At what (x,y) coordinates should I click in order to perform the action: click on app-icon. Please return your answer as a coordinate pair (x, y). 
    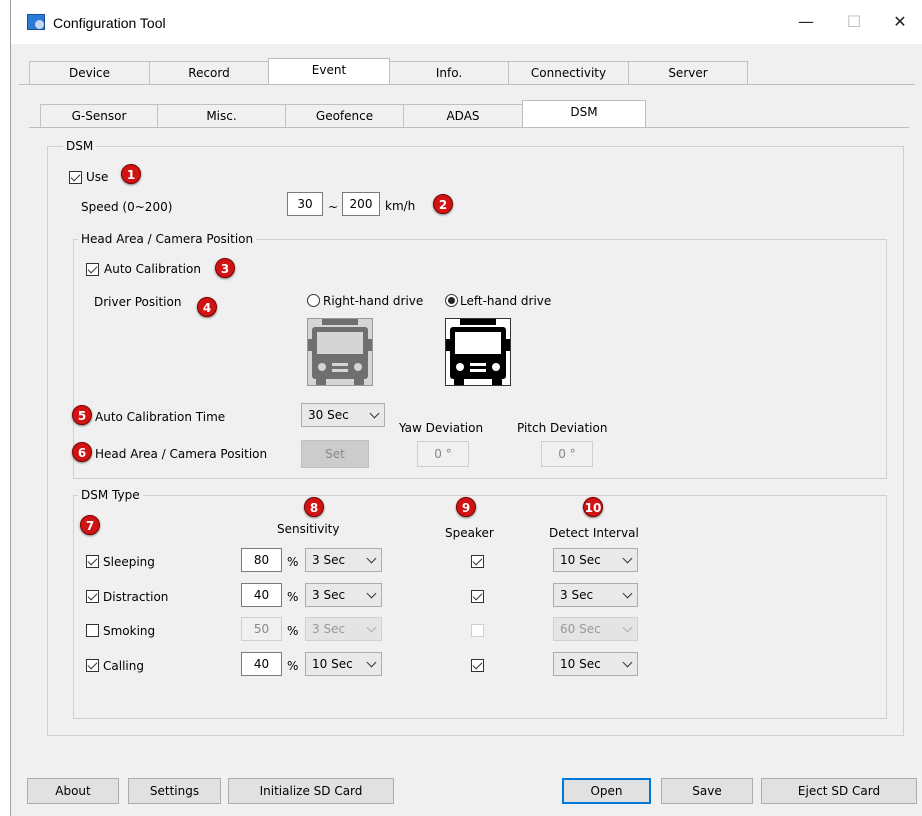
    Looking at the image, I should click on (36, 22).